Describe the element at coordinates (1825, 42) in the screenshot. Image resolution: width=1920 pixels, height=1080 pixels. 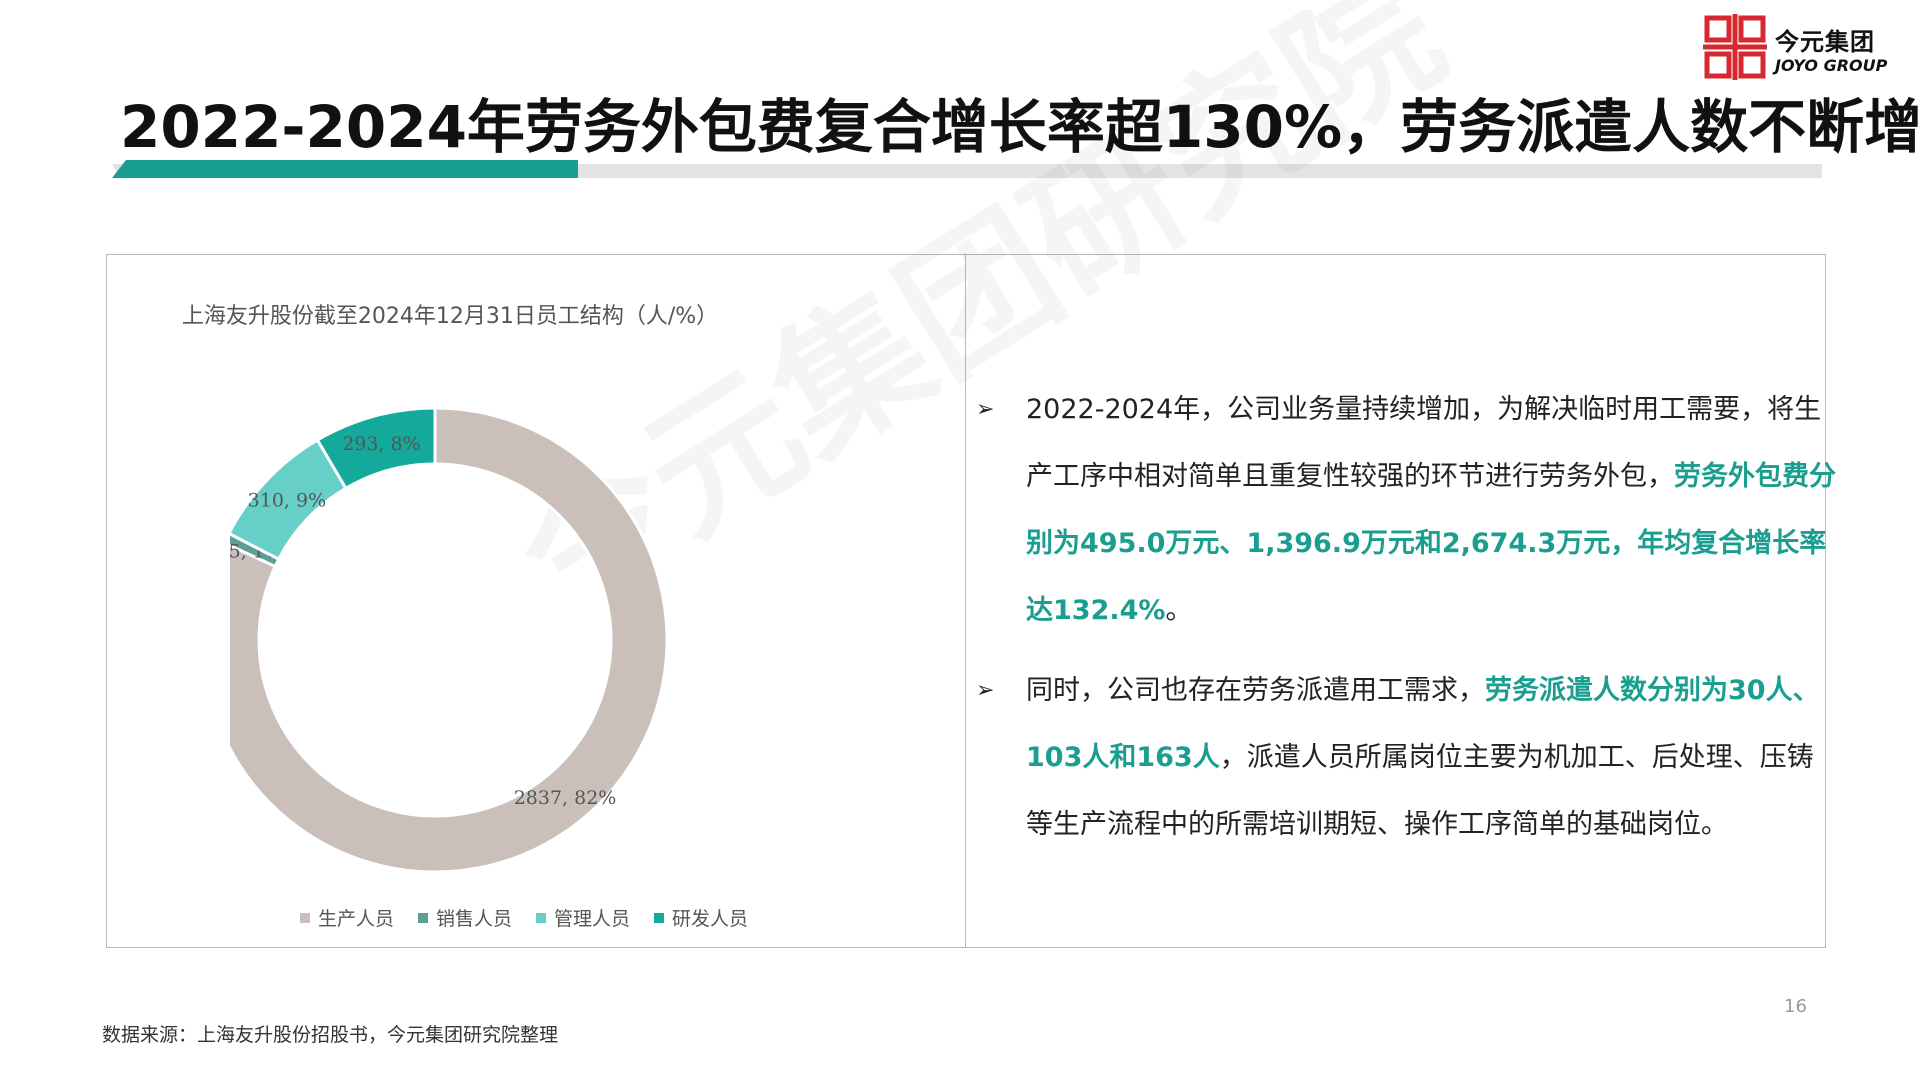
I see `logo-name-cn: 今元集团` at that location.